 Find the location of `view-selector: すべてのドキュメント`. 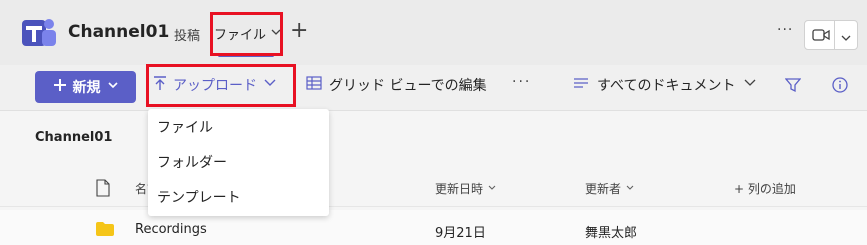

view-selector: すべてのドキュメント is located at coordinates (665, 85).